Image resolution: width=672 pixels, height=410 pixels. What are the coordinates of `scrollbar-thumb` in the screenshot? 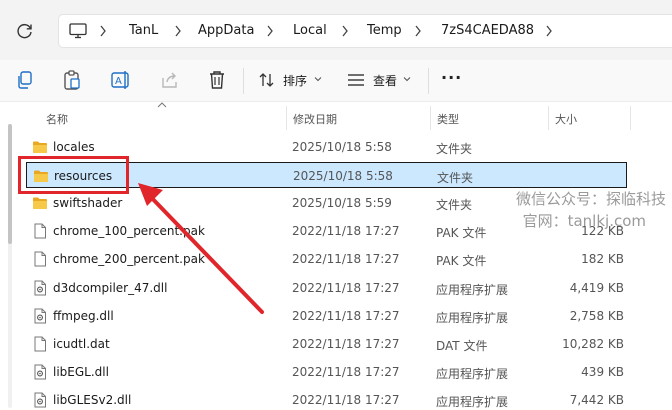 It's located at (10, 184).